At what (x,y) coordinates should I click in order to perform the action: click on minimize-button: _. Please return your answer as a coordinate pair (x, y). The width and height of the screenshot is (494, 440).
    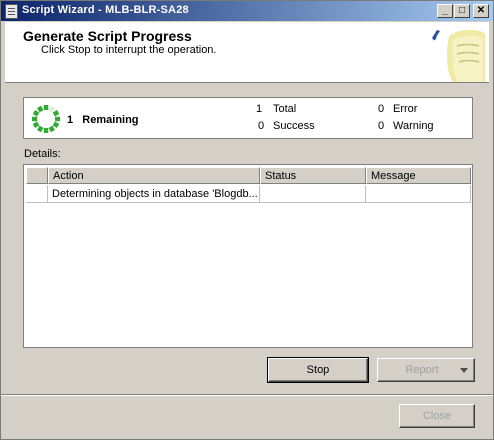
    Looking at the image, I should click on (445, 11).